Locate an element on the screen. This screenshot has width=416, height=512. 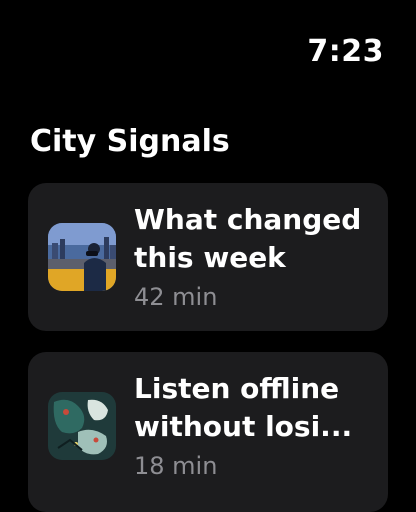
episode-title: What changed this week is located at coordinates (254, 239).